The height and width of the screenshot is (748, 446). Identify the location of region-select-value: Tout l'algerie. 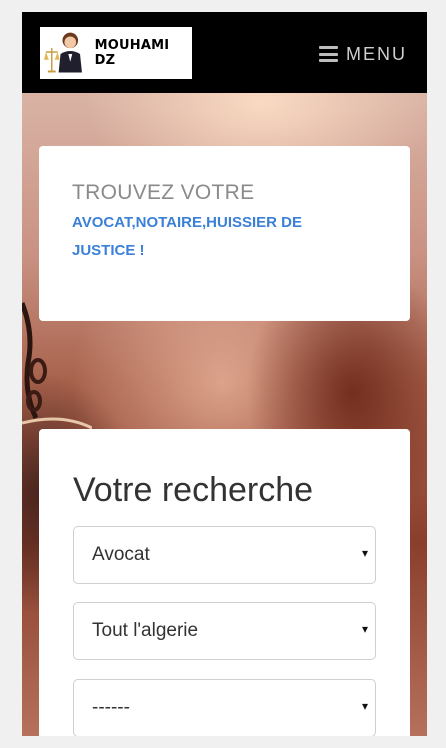
(145, 630).